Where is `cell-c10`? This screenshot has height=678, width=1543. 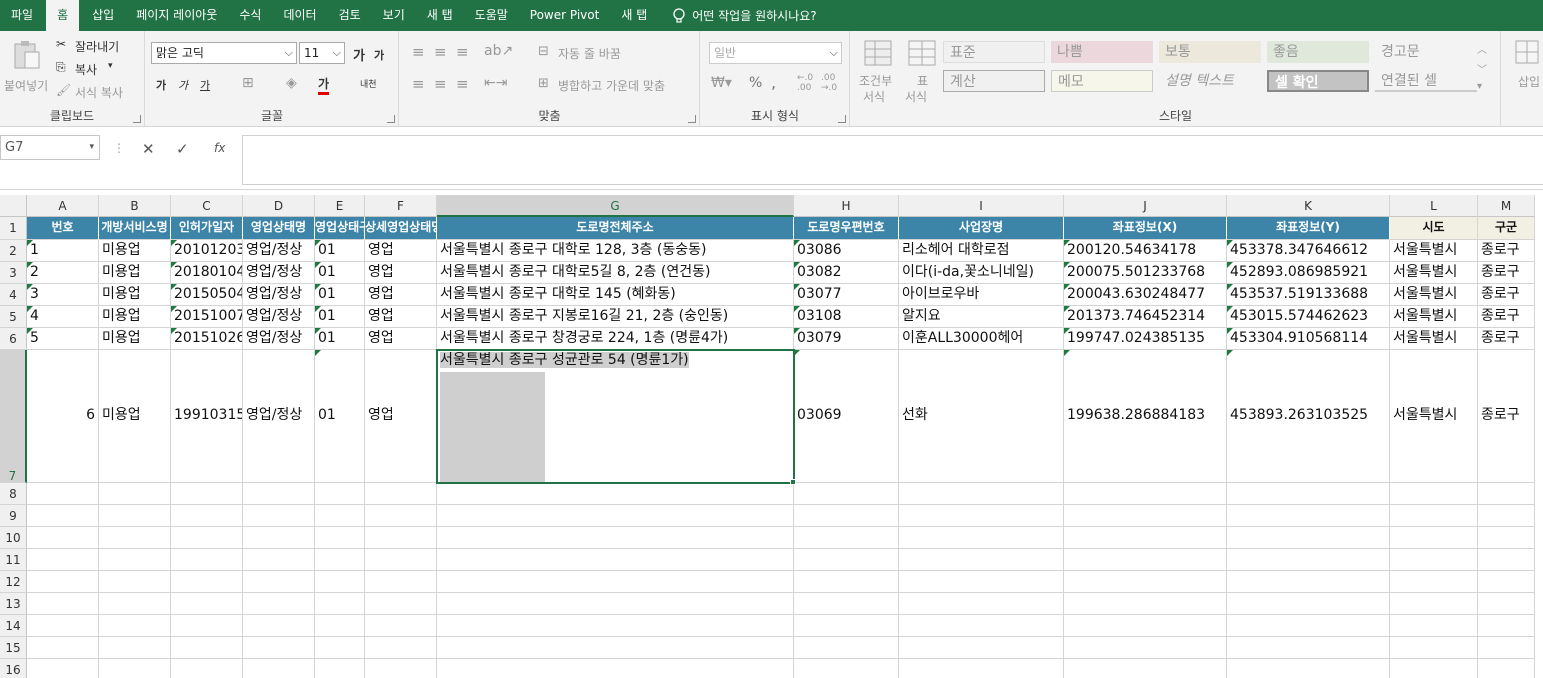 cell-c10 is located at coordinates (207, 538).